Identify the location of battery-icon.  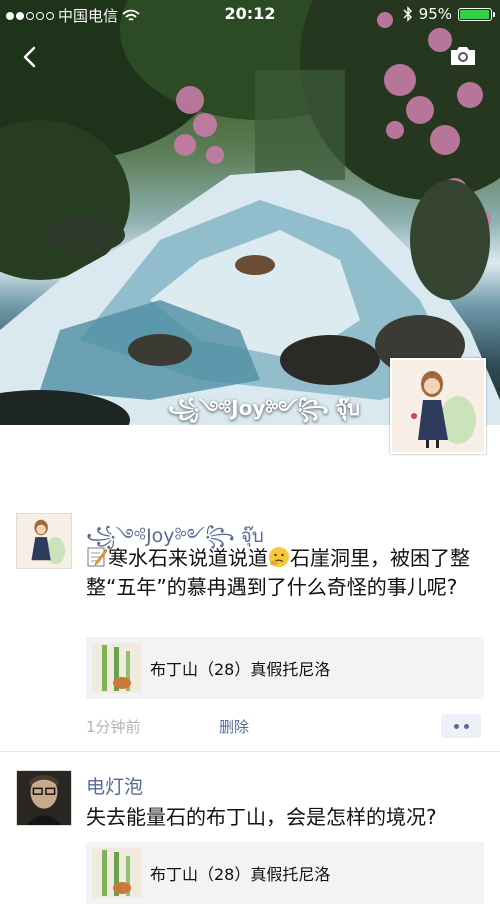
(476, 14).